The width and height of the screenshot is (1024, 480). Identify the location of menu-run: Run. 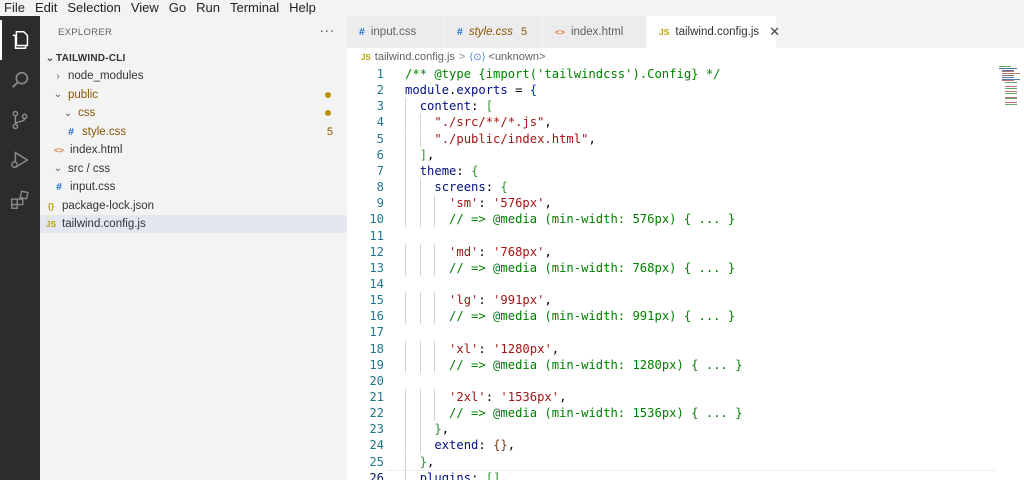
(208, 8).